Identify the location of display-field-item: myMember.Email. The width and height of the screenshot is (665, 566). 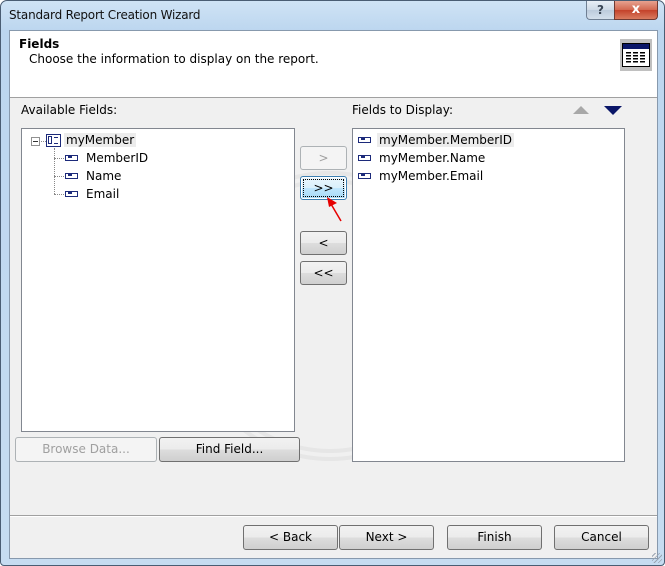
(421, 176).